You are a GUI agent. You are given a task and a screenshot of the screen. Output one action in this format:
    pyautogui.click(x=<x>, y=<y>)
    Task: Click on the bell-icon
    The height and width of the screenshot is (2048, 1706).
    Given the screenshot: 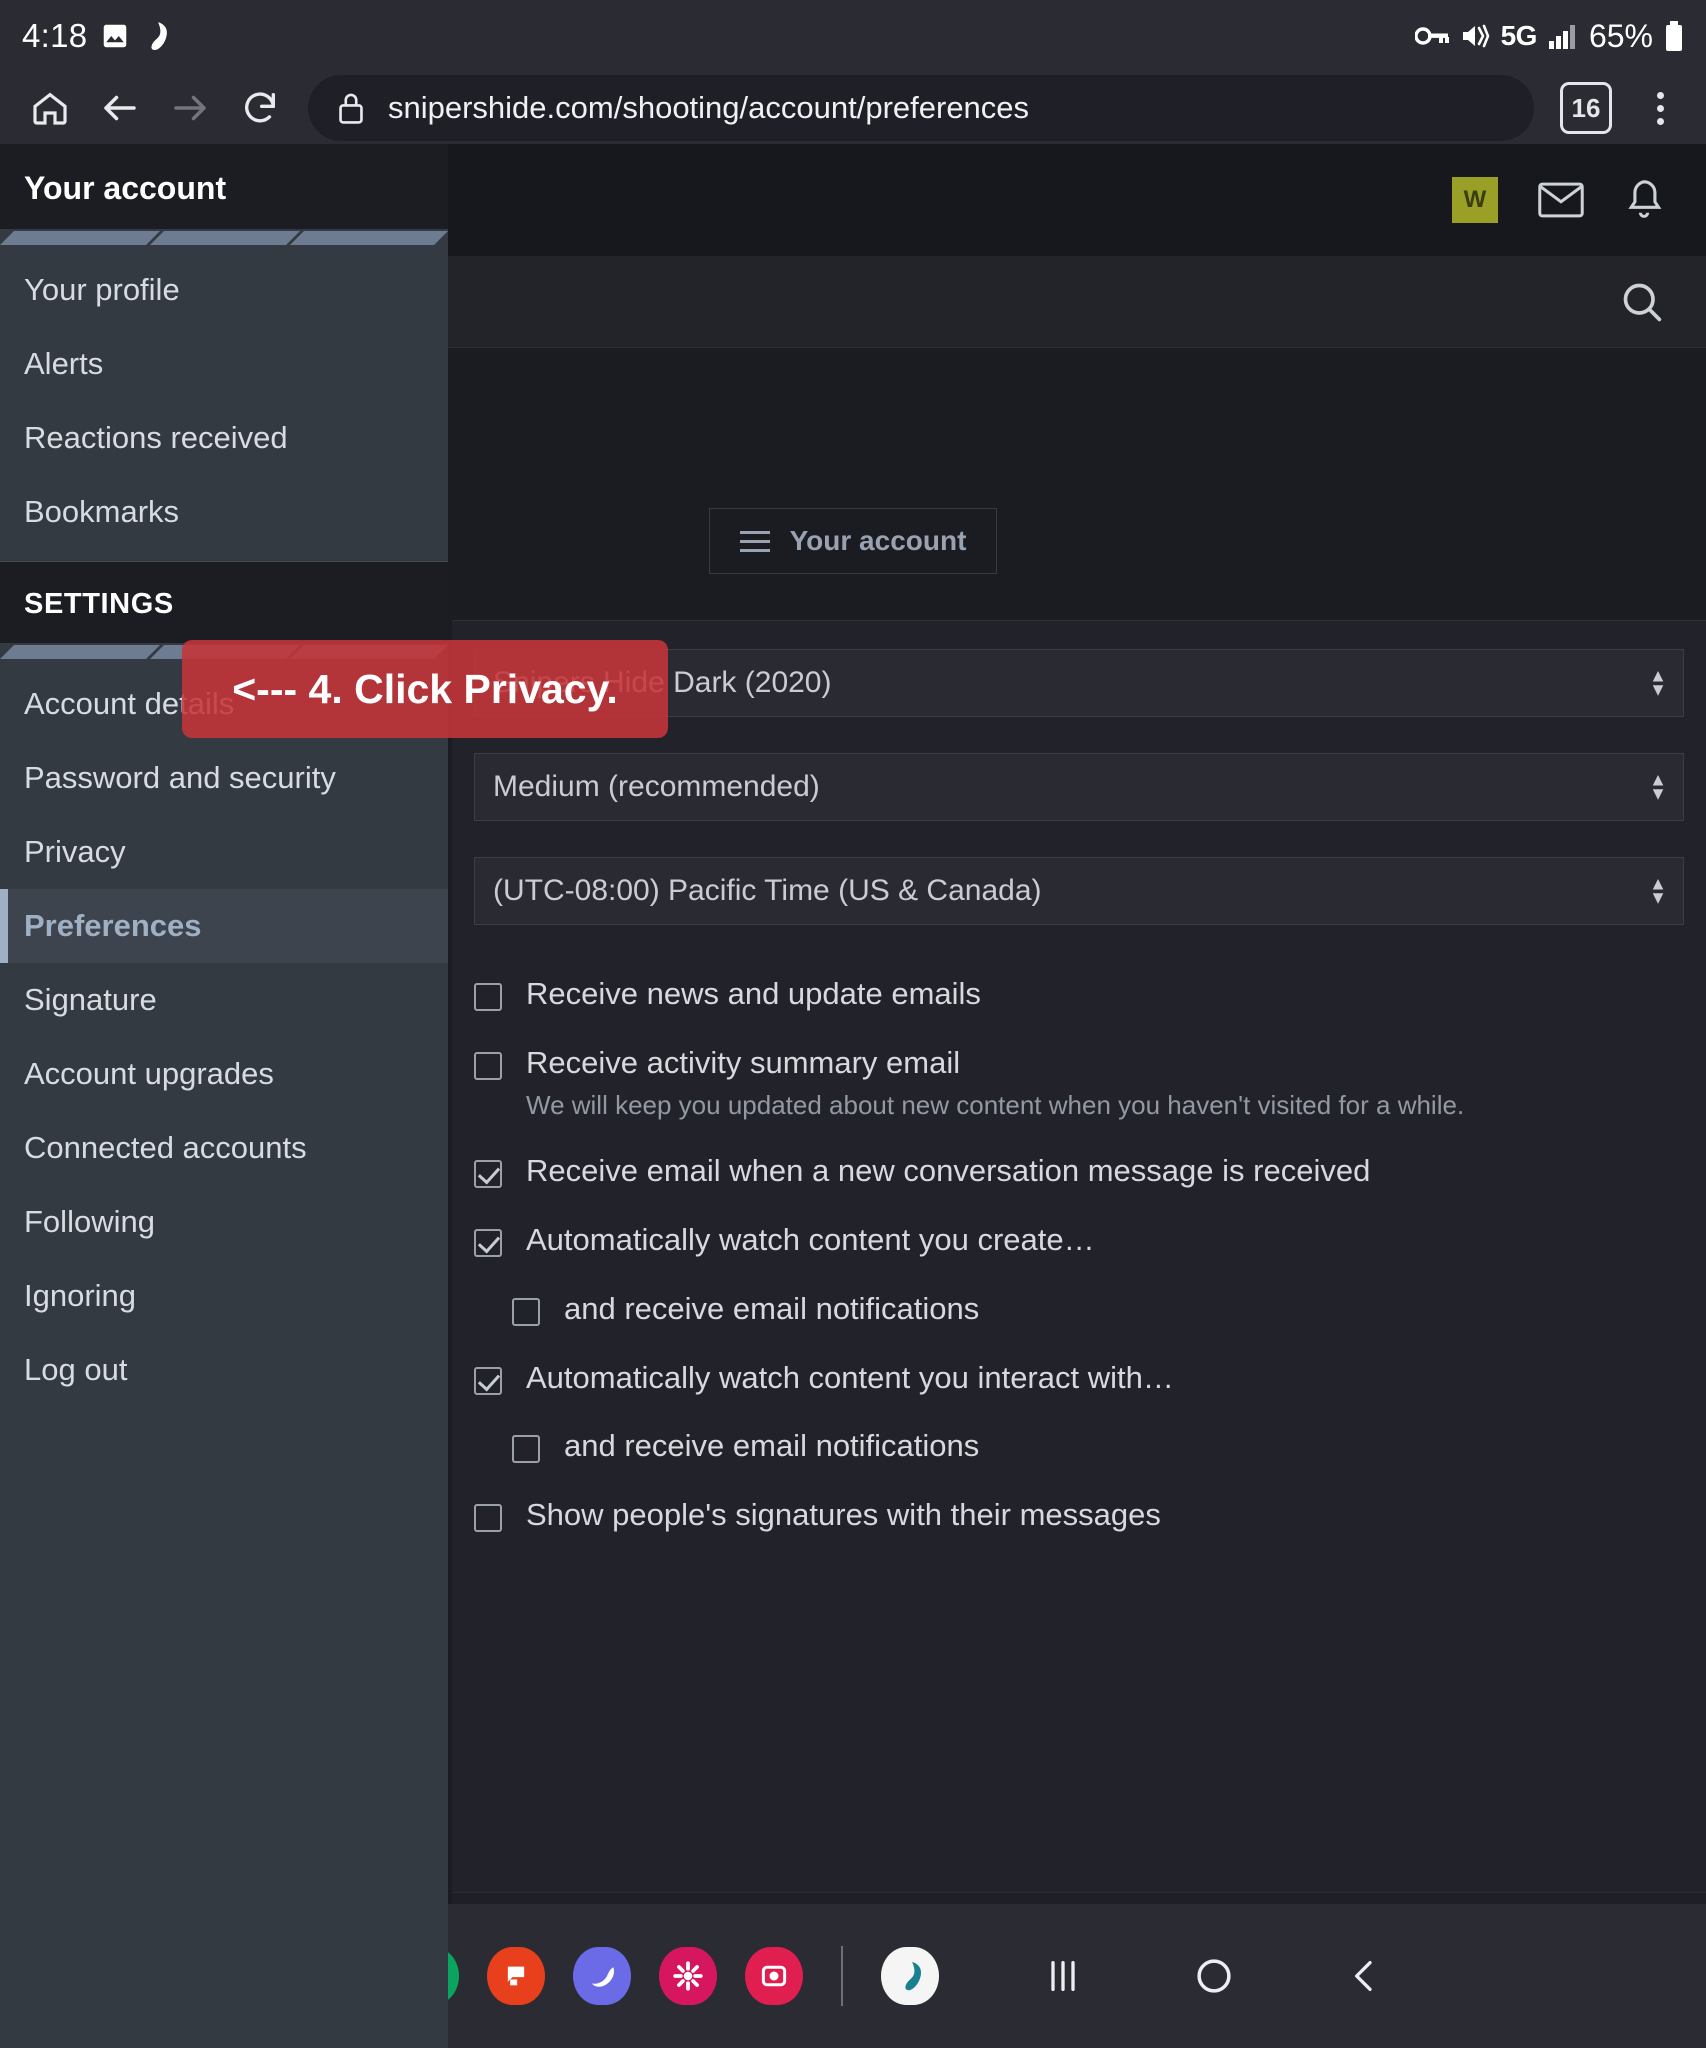 What is the action you would take?
    pyautogui.click(x=1644, y=200)
    